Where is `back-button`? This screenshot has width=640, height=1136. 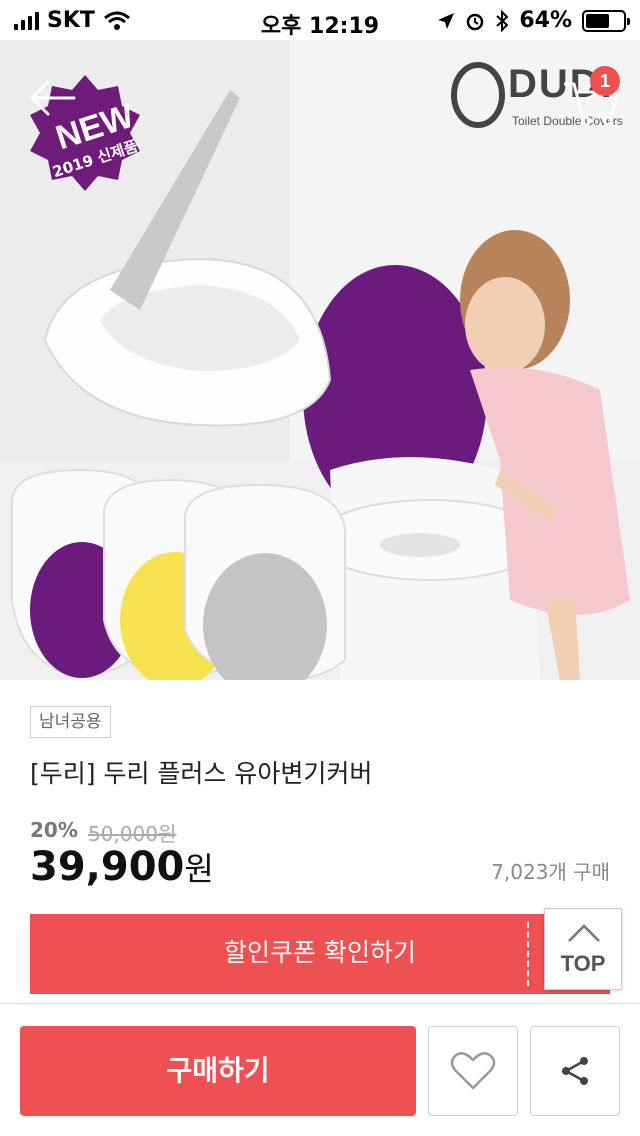
back-button is located at coordinates (52, 98).